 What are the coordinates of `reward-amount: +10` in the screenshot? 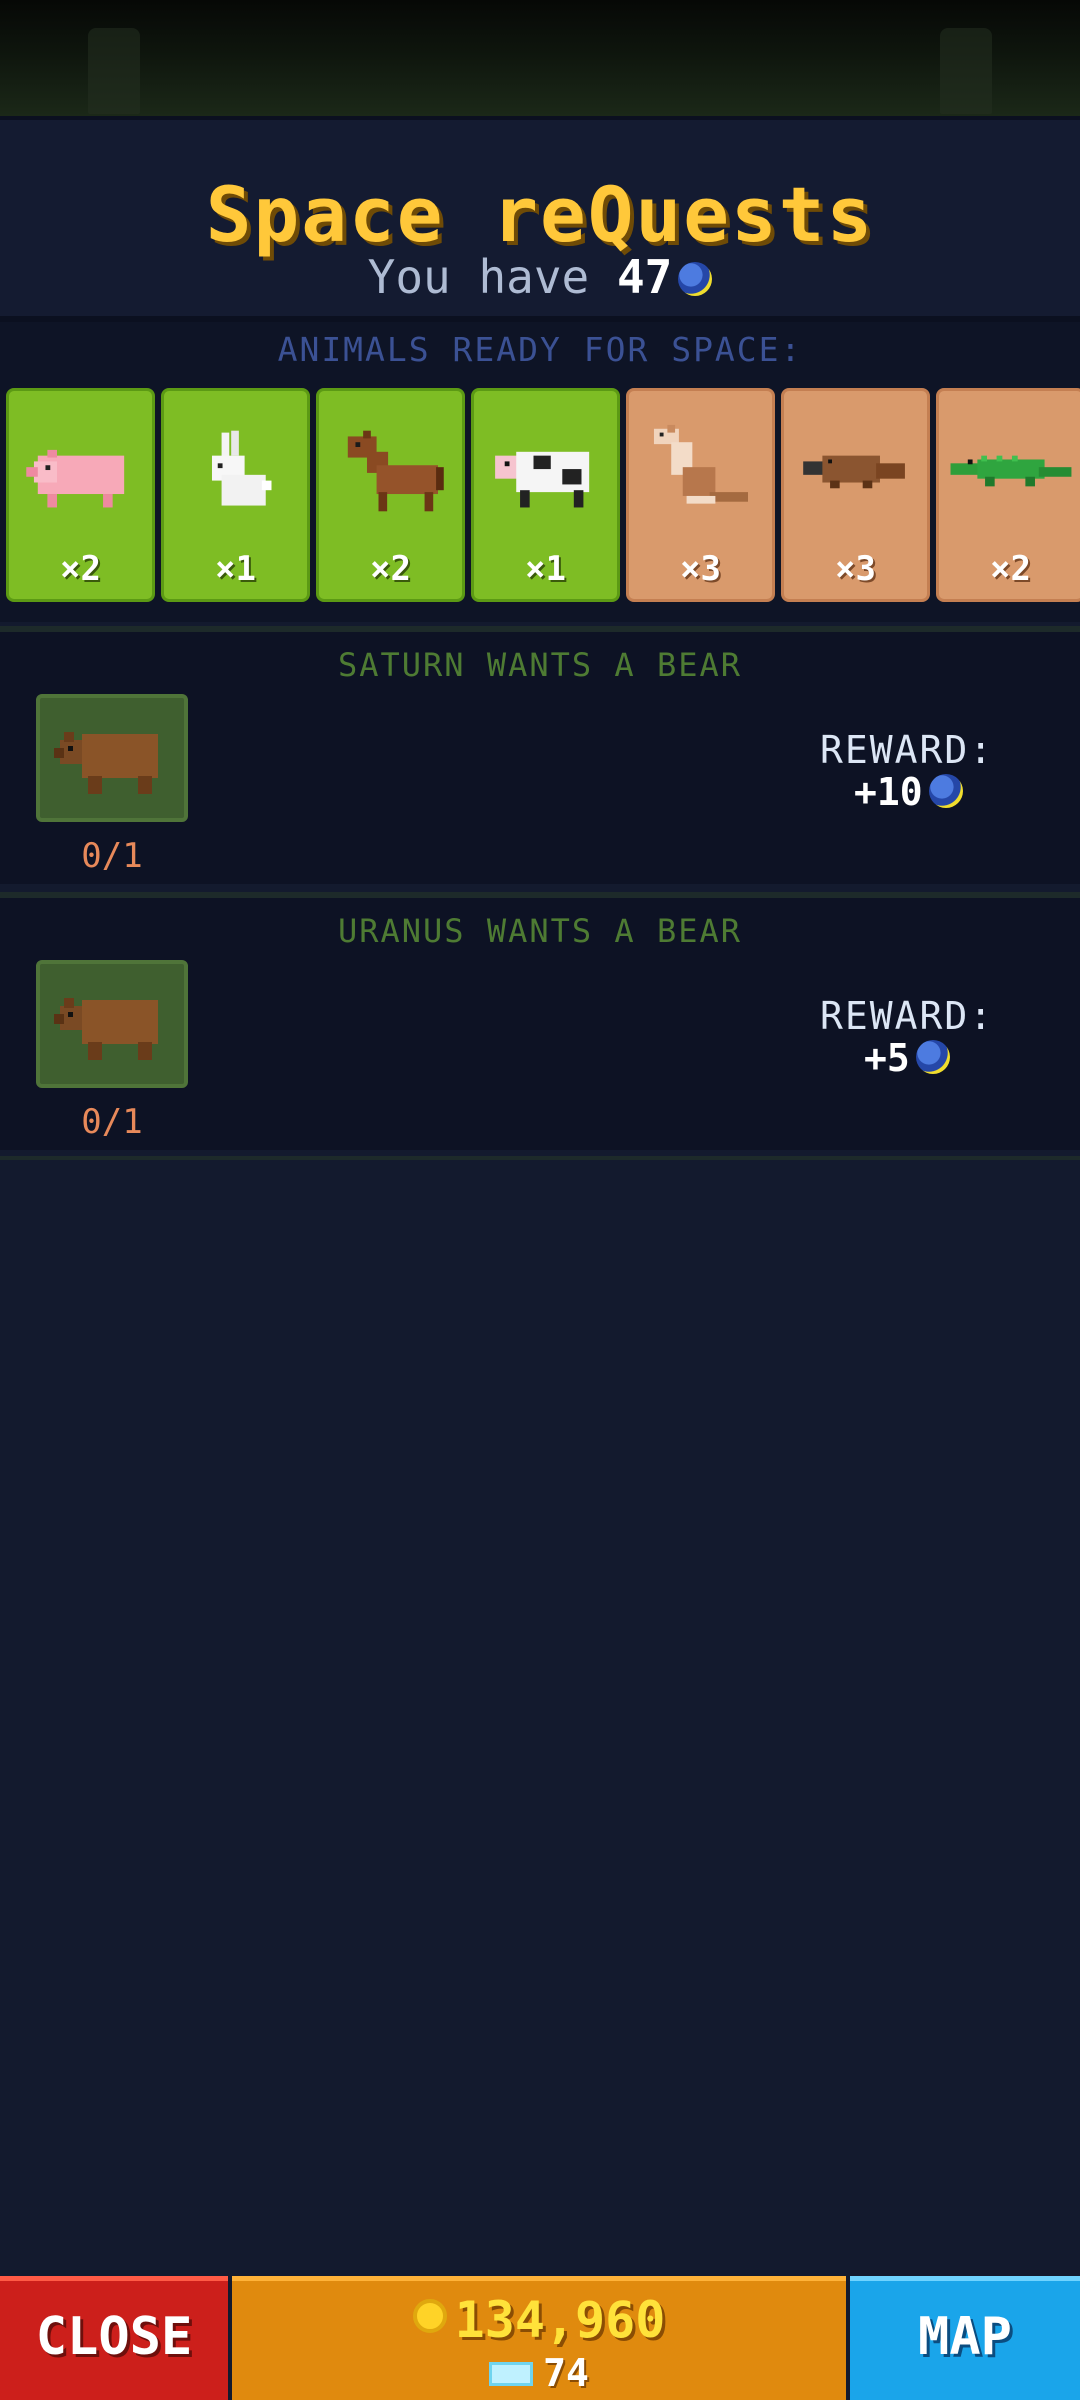 It's located at (888, 792).